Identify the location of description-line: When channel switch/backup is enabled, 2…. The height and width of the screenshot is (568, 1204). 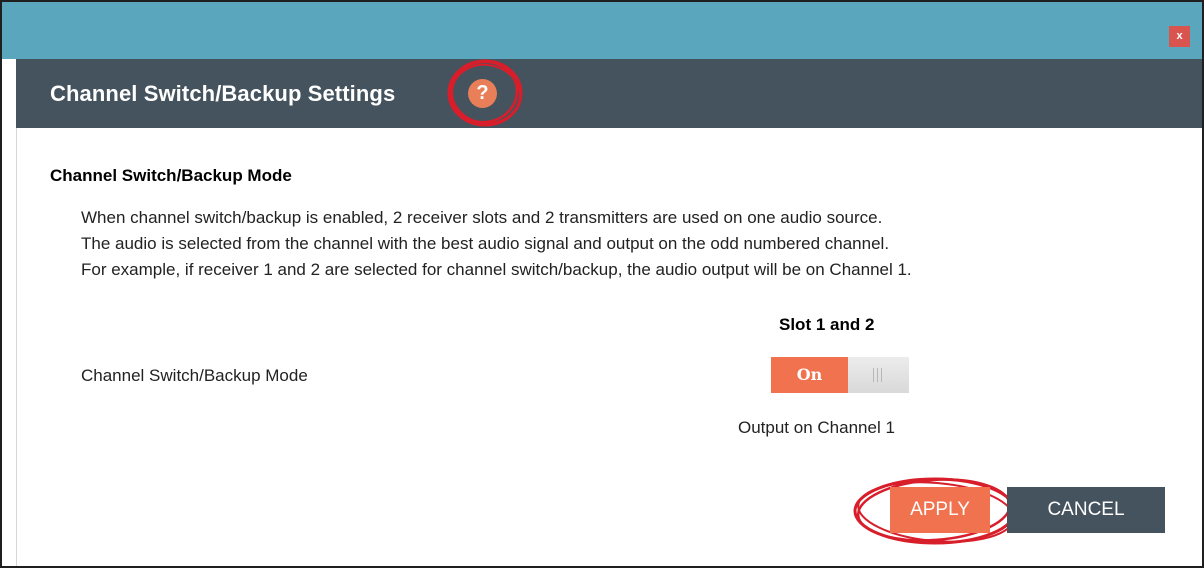
(482, 217).